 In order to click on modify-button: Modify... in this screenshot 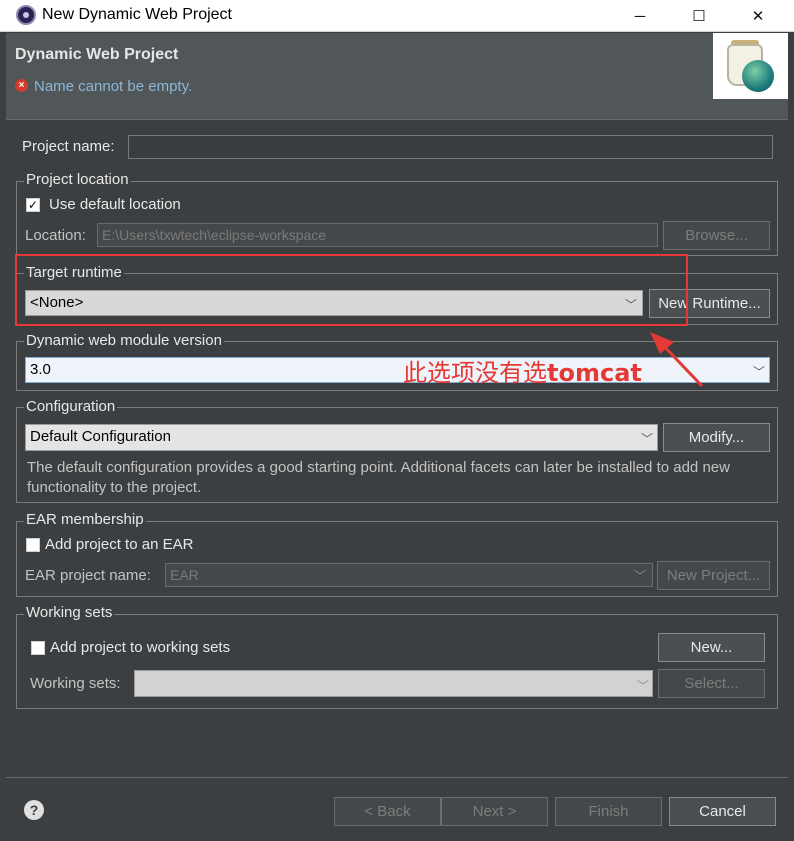, I will do `click(716, 437)`.